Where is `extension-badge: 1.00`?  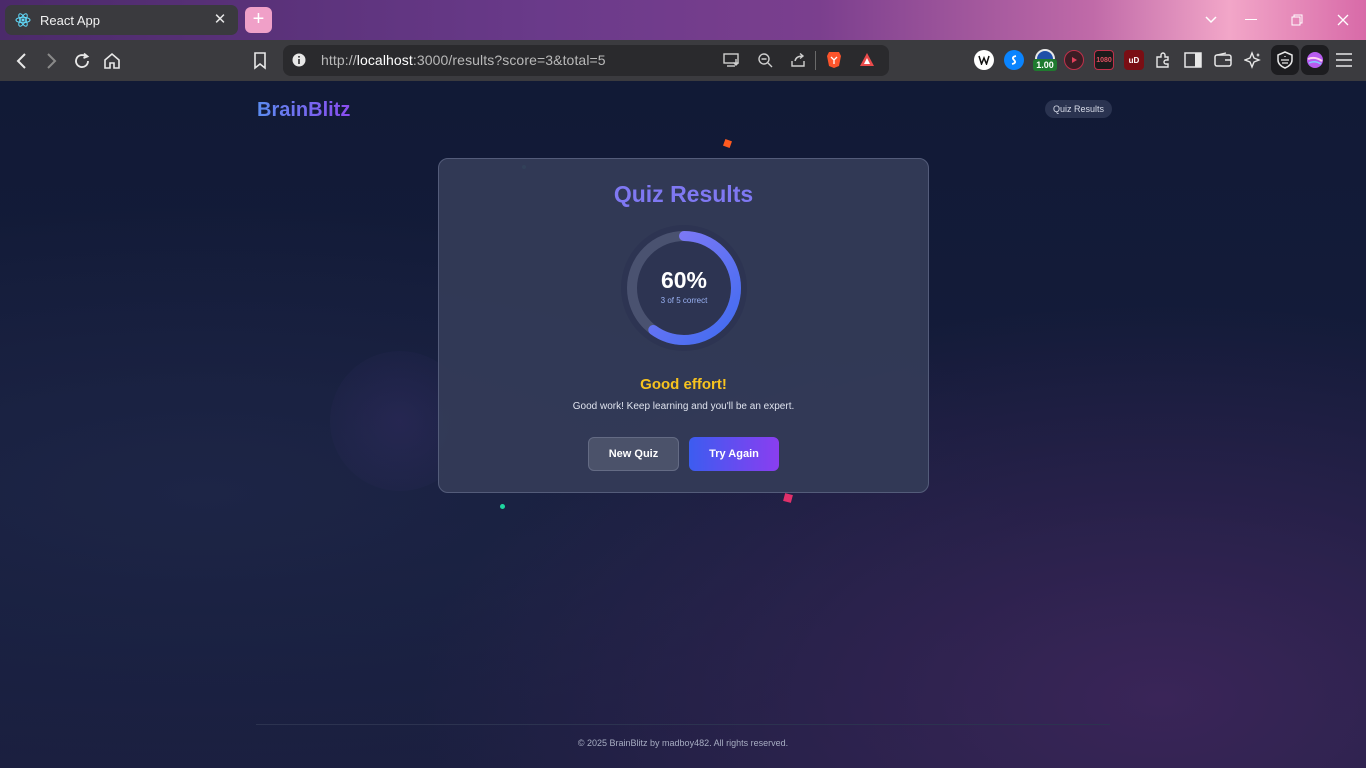
extension-badge: 1.00 is located at coordinates (1045, 65).